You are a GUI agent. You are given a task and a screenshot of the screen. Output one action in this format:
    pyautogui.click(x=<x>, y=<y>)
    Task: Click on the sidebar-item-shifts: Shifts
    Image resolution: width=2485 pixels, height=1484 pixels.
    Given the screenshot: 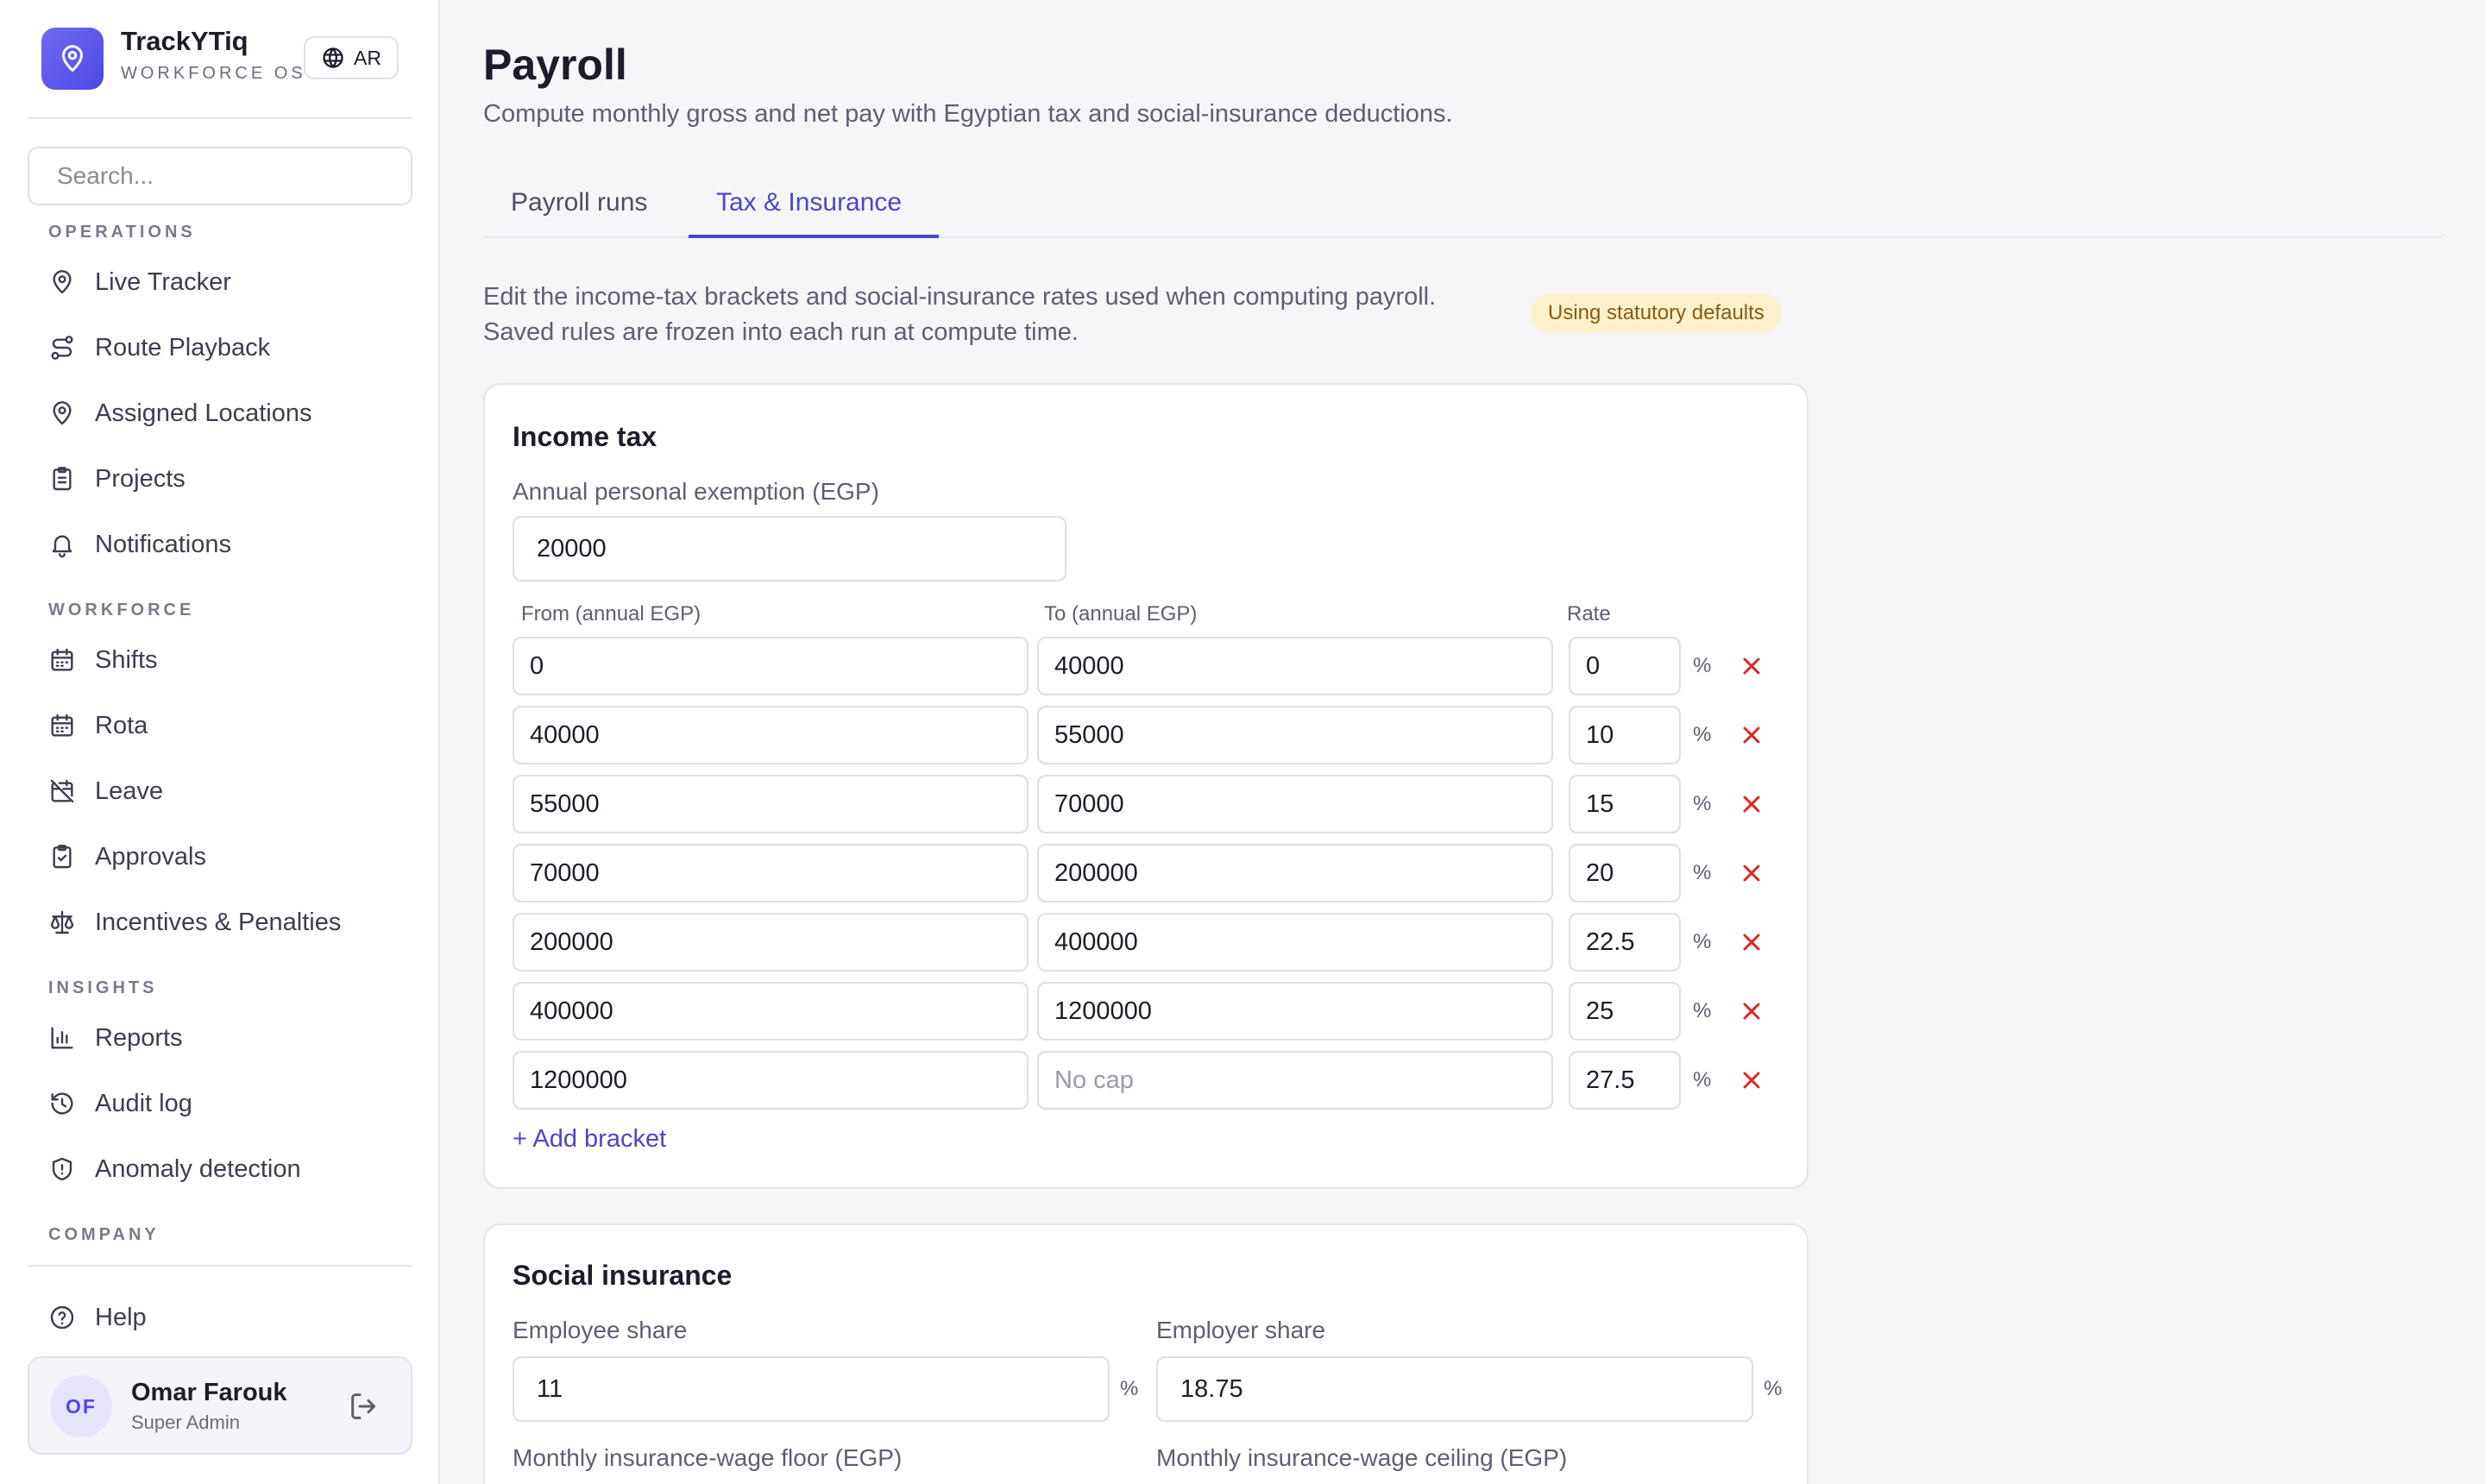 What is the action you would take?
    pyautogui.click(x=103, y=660)
    